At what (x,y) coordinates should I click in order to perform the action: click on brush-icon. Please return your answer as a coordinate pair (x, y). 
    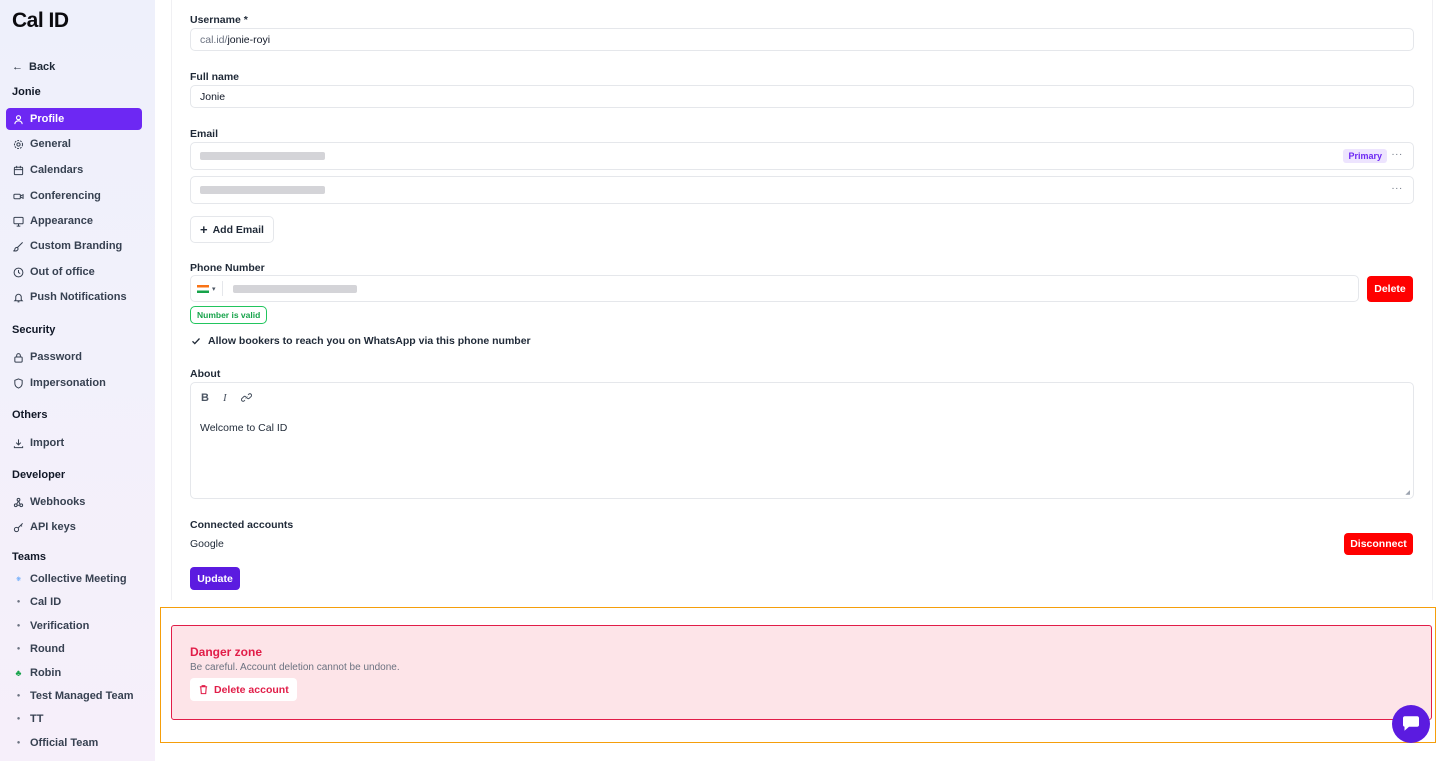
    Looking at the image, I should click on (18, 246).